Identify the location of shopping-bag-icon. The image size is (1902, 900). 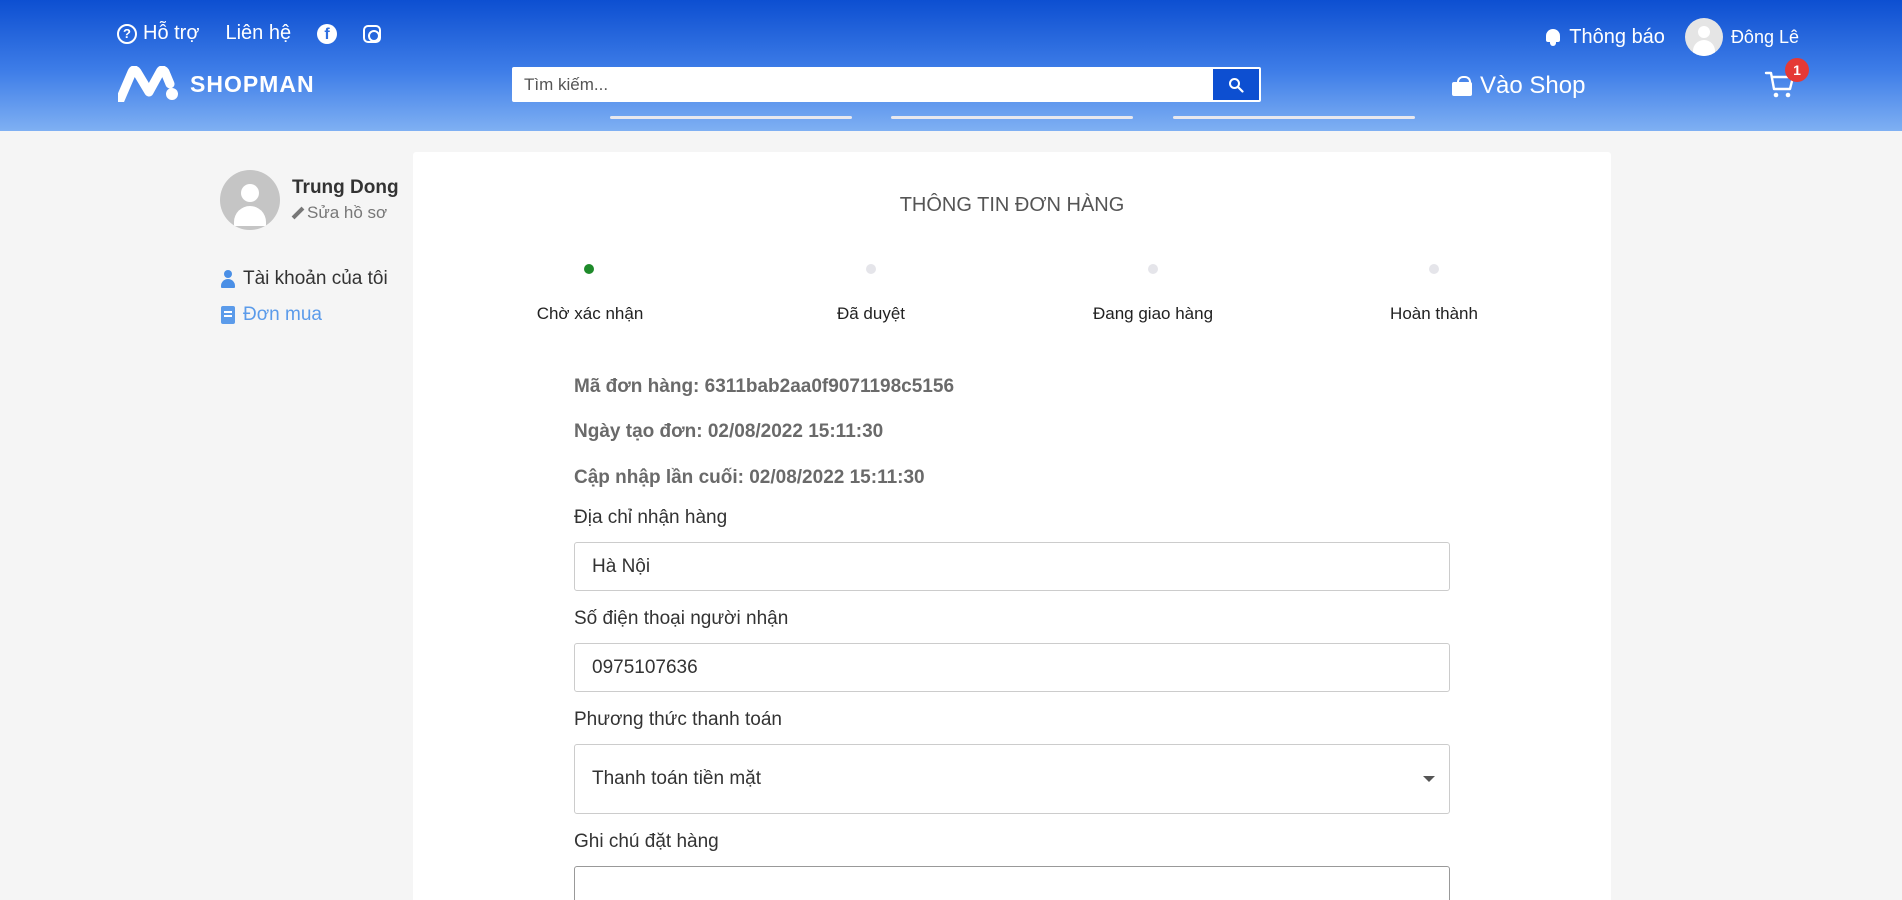
(1462, 86).